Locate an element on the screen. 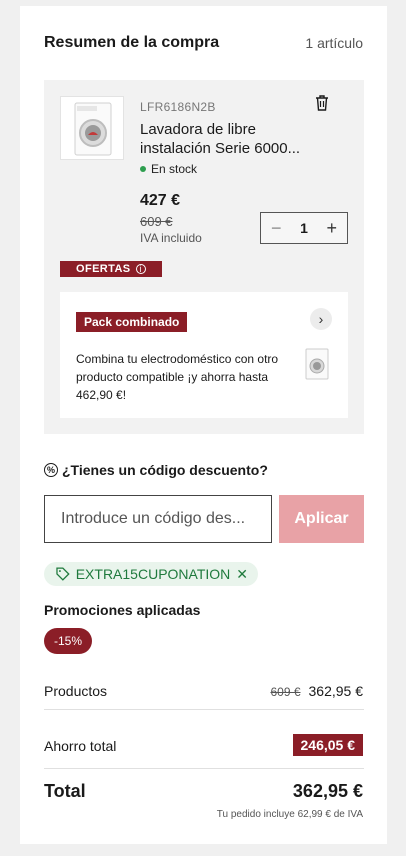 This screenshot has width=406, height=856. coupon-code: EXTRA15CUPONATION is located at coordinates (153, 574).